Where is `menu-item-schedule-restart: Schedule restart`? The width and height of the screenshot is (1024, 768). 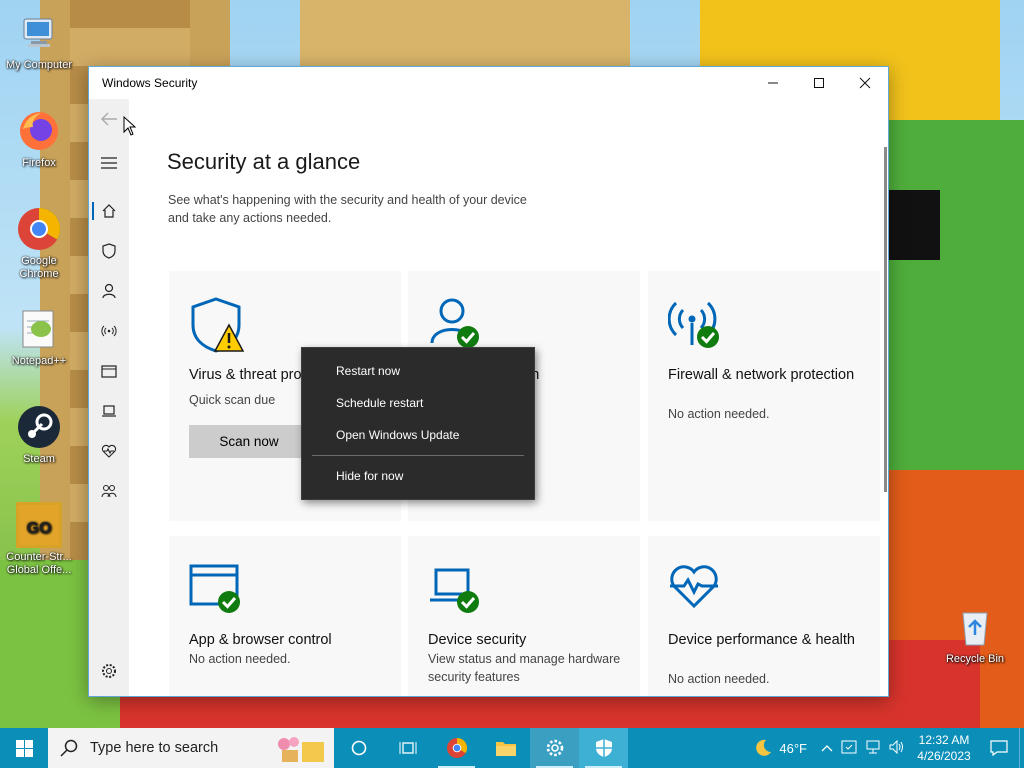 menu-item-schedule-restart: Schedule restart is located at coordinates (418, 403).